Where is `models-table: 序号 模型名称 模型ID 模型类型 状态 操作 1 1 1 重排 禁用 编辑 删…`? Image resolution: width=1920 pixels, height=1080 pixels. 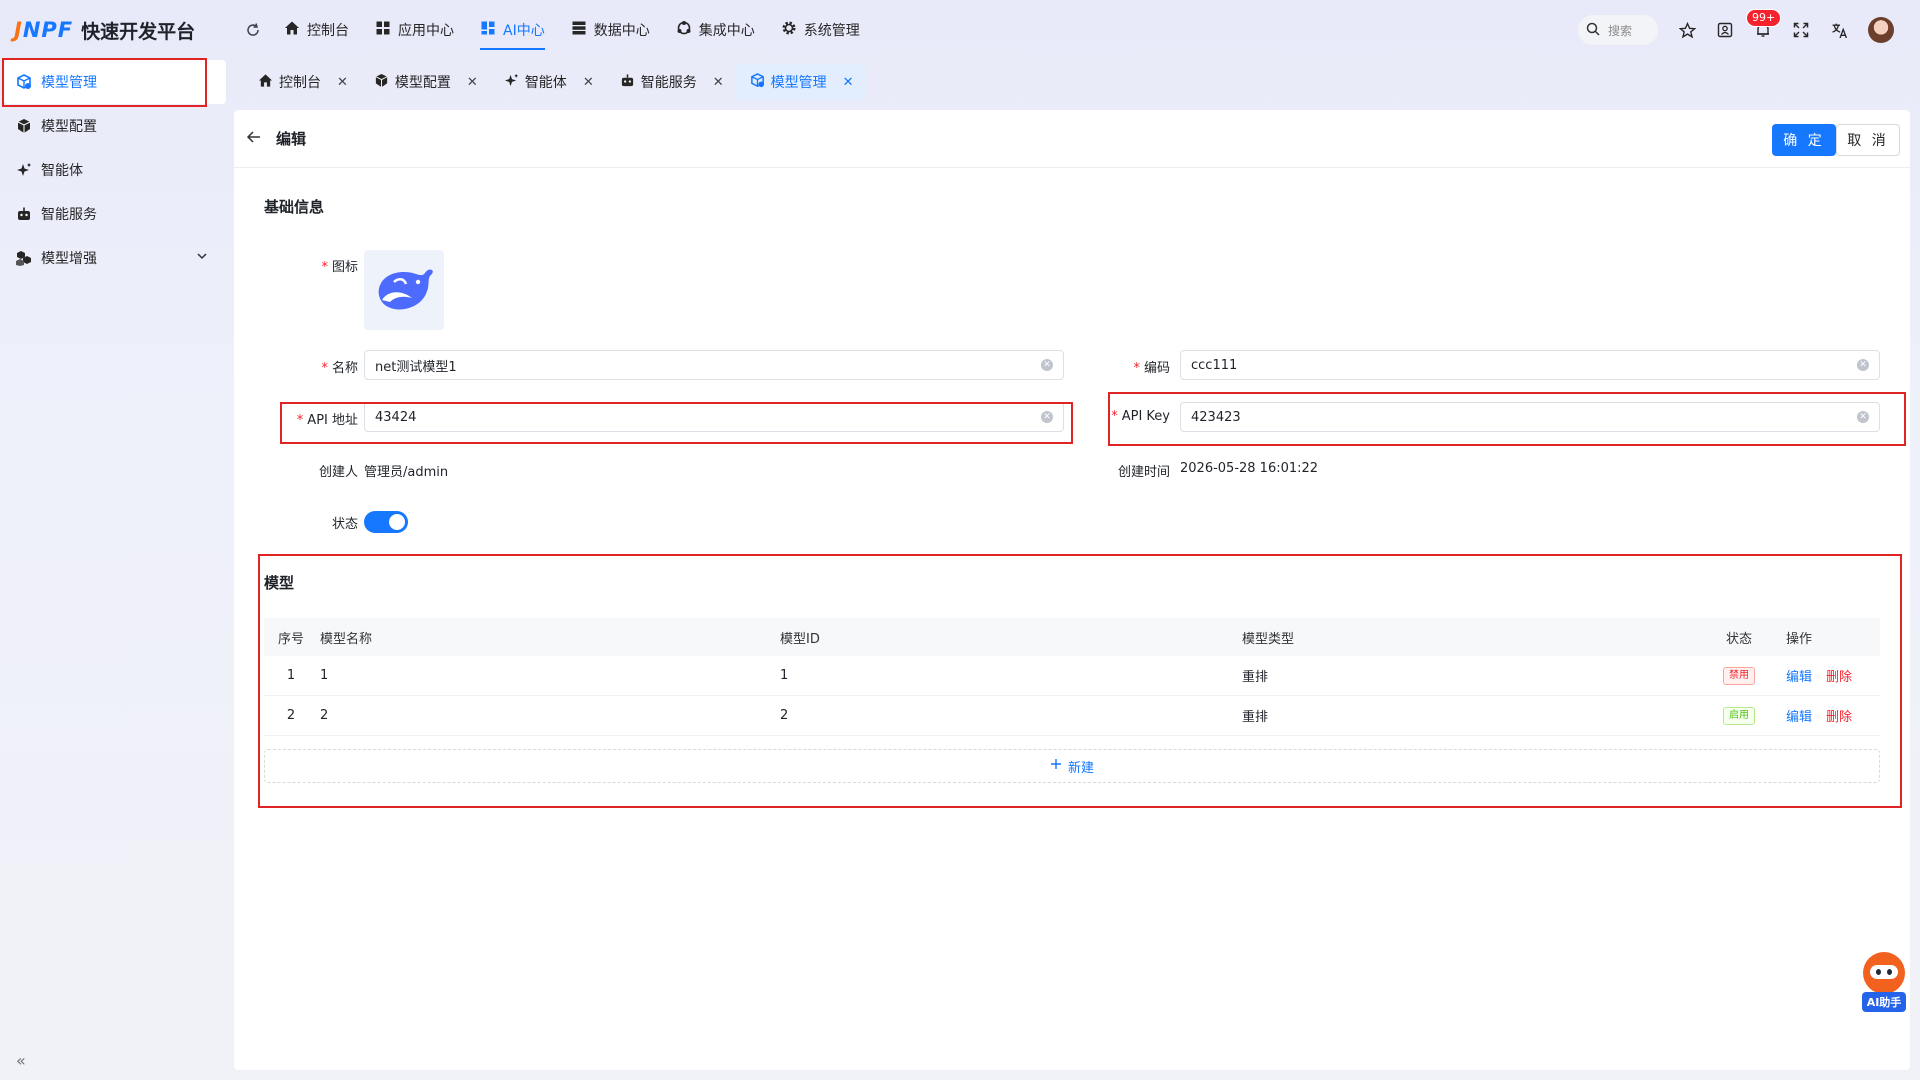
models-table: 序号 模型名称 模型ID 模型类型 状态 操作 1 1 1 重排 禁用 编辑 删… is located at coordinates (1072, 677).